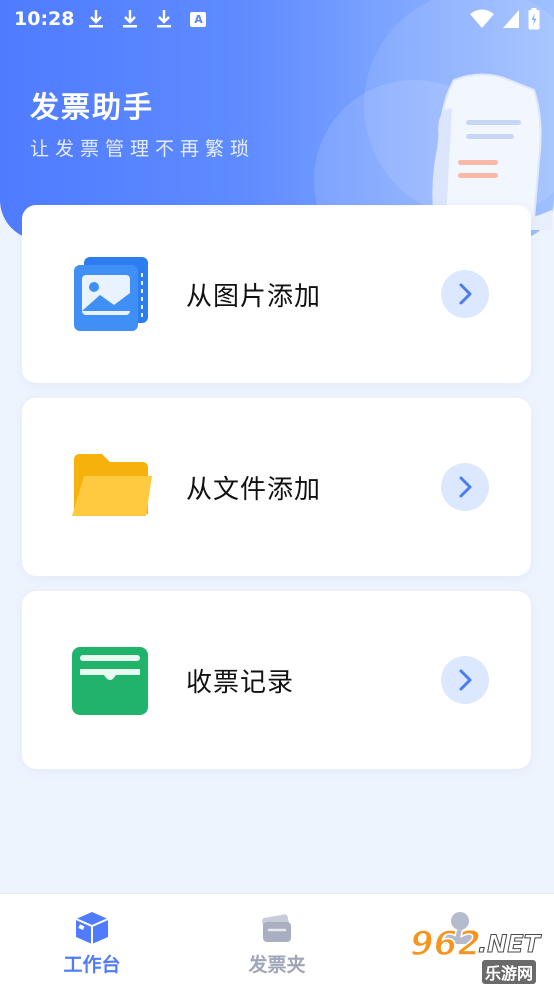  Describe the element at coordinates (534, 19) in the screenshot. I see `battery-icon` at that location.